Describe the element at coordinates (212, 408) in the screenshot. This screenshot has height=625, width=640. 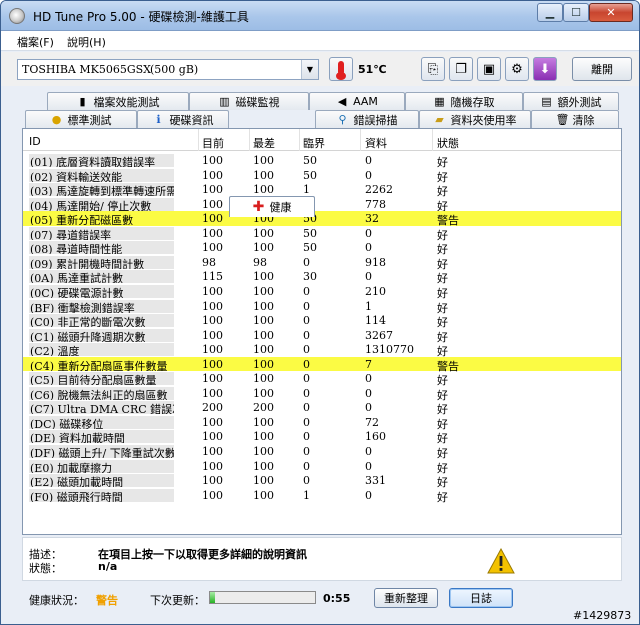
I see `cell-current: 200` at that location.